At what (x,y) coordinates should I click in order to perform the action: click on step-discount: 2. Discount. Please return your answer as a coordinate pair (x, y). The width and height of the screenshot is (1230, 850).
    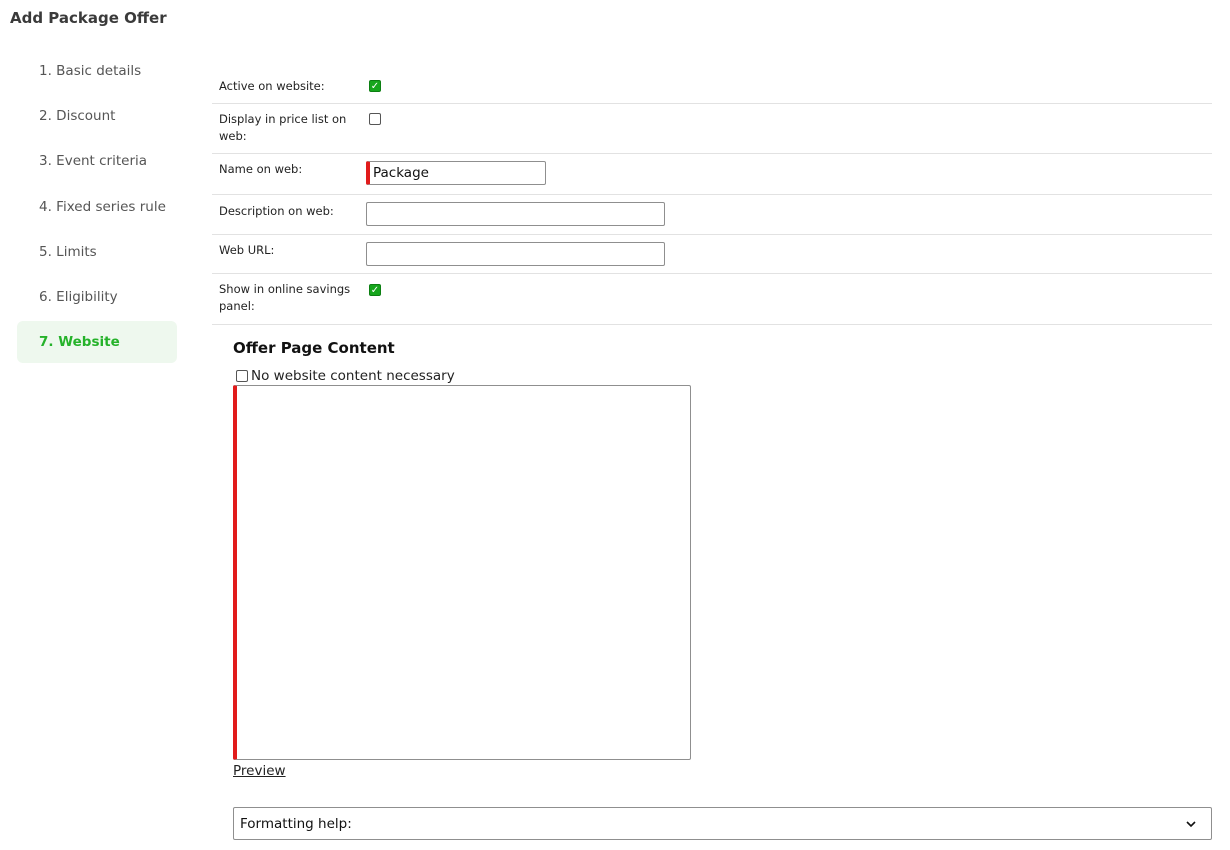
    Looking at the image, I should click on (97, 116).